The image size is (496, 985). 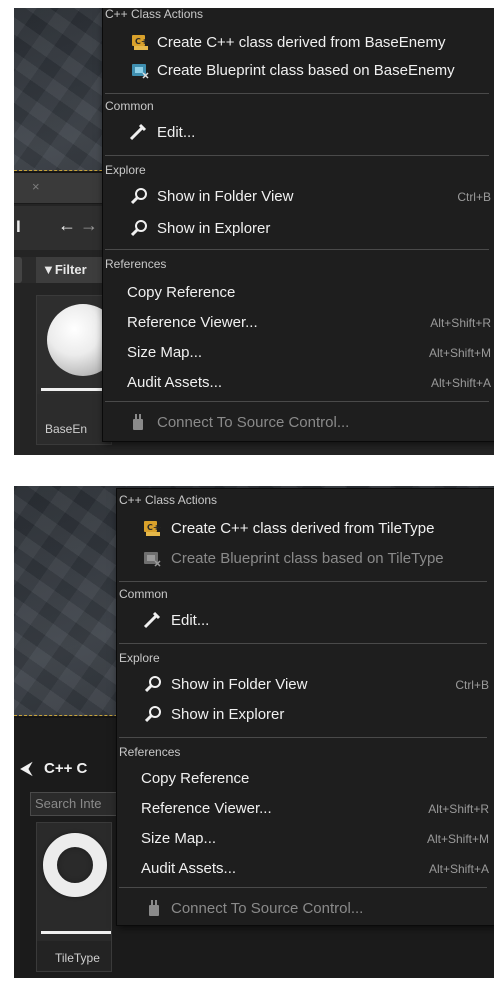 I want to click on create-cpp-class-label: Create C++ class derived from BaseEnemy, so click(x=301, y=42).